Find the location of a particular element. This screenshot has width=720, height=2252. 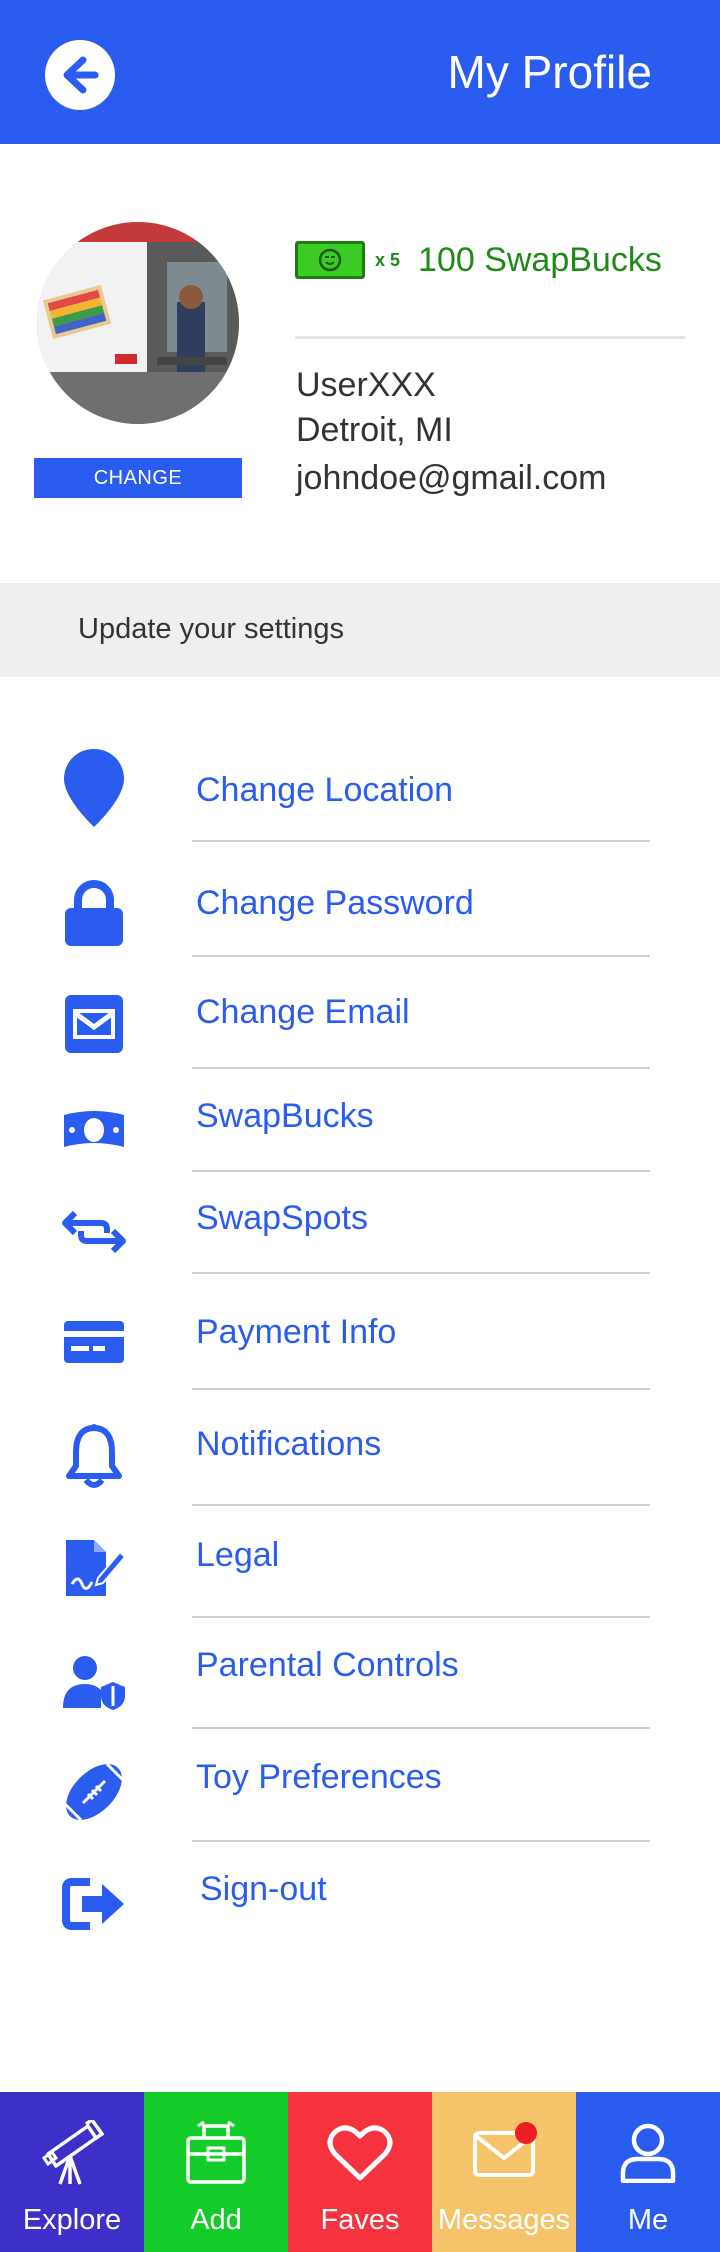

menu-item-legal: Legal is located at coordinates (360, 1570).